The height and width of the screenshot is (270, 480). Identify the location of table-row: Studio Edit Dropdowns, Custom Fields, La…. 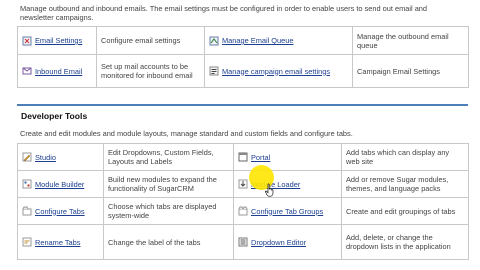
(243, 157).